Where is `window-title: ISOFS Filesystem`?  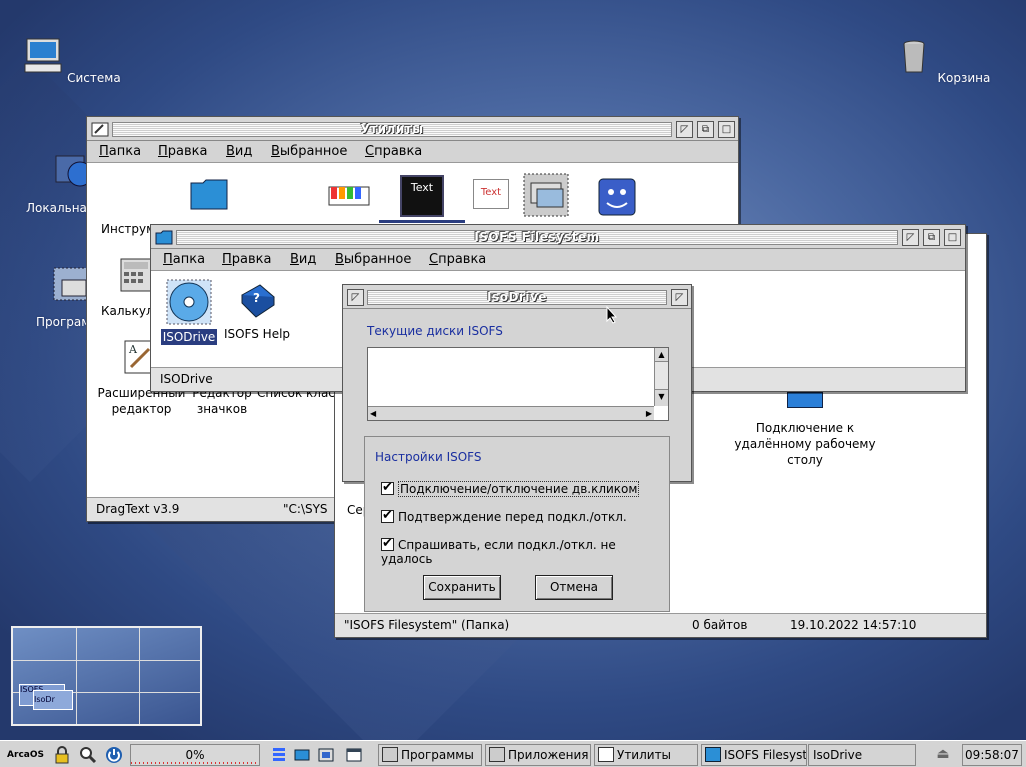
window-title: ISOFS Filesystem is located at coordinates (537, 237).